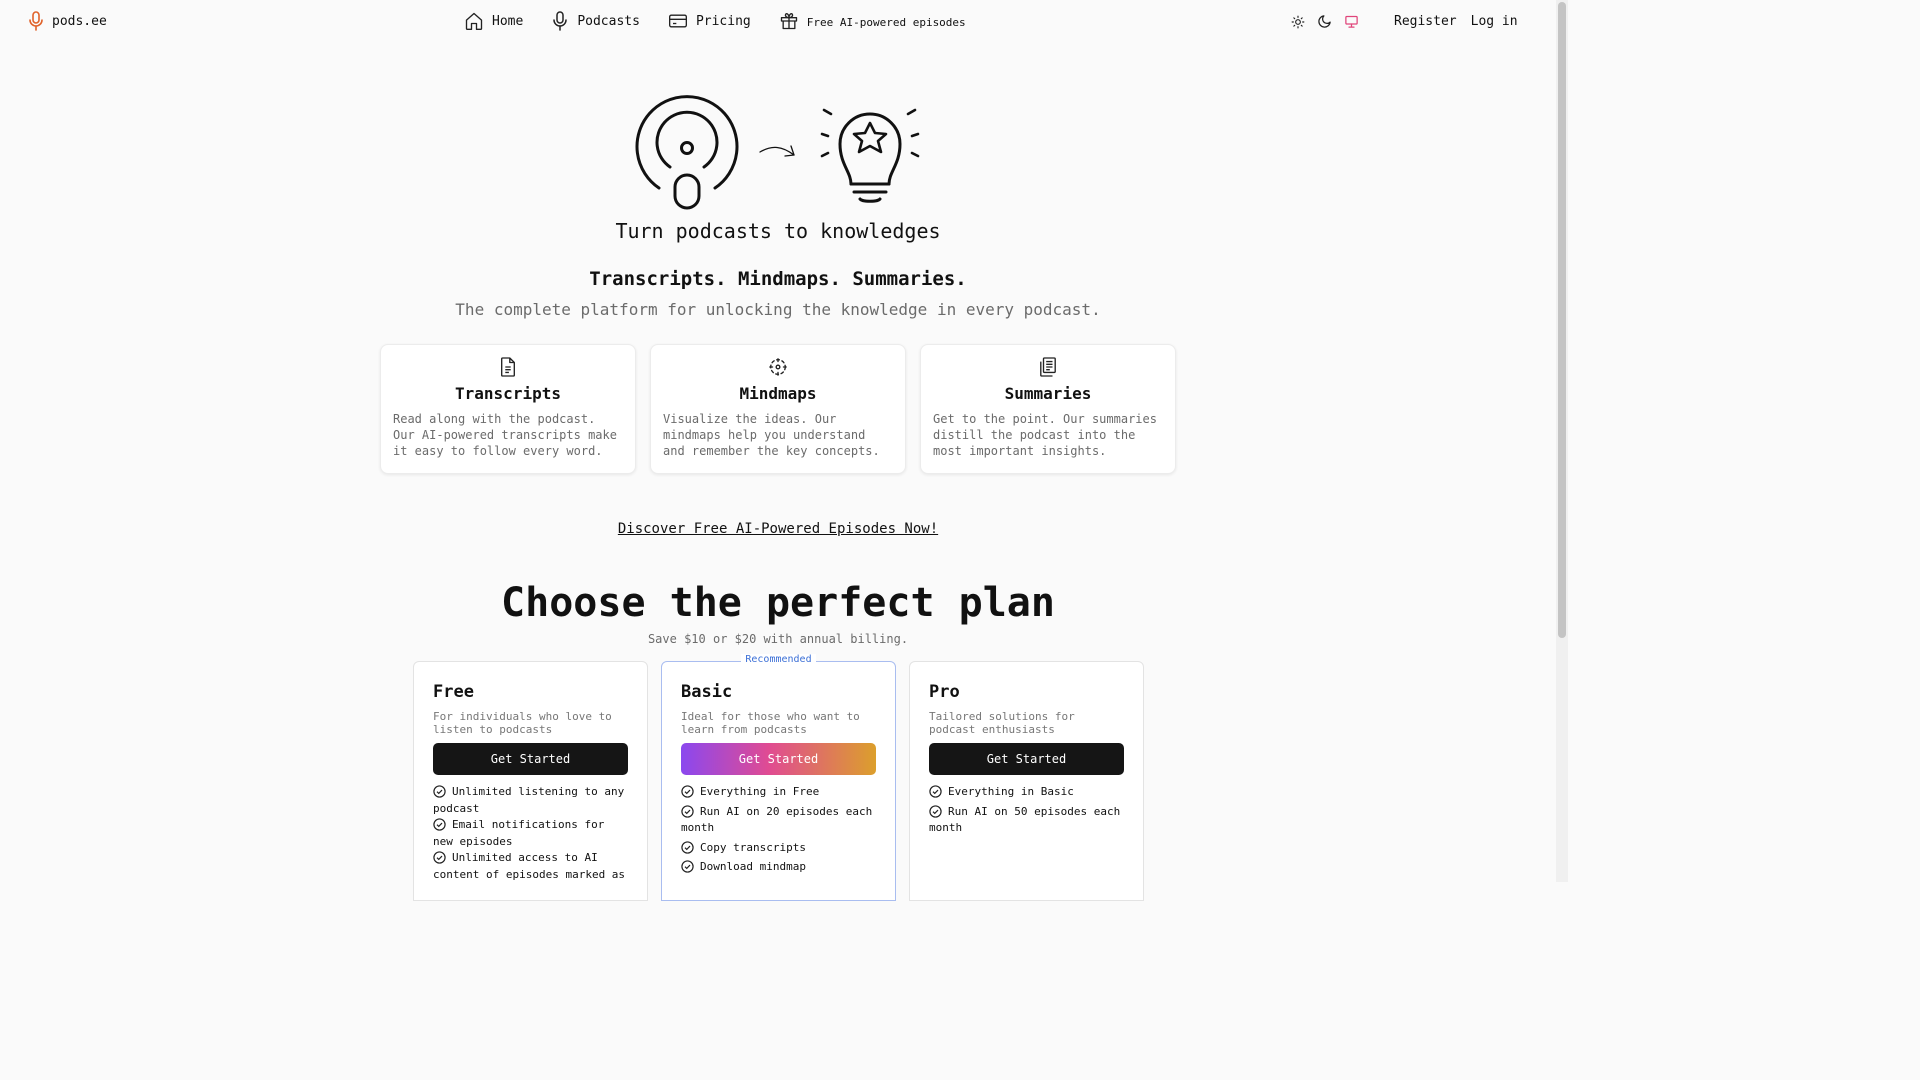  Describe the element at coordinates (687, 152) in the screenshot. I see `podcast-icon` at that location.